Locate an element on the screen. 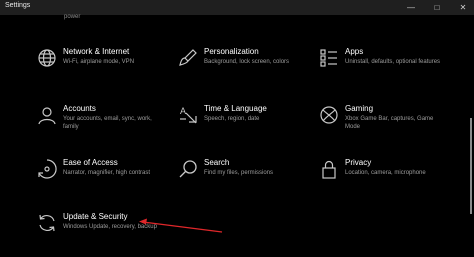 This screenshot has height=257, width=474. tile-name: Gaming is located at coordinates (359, 108).